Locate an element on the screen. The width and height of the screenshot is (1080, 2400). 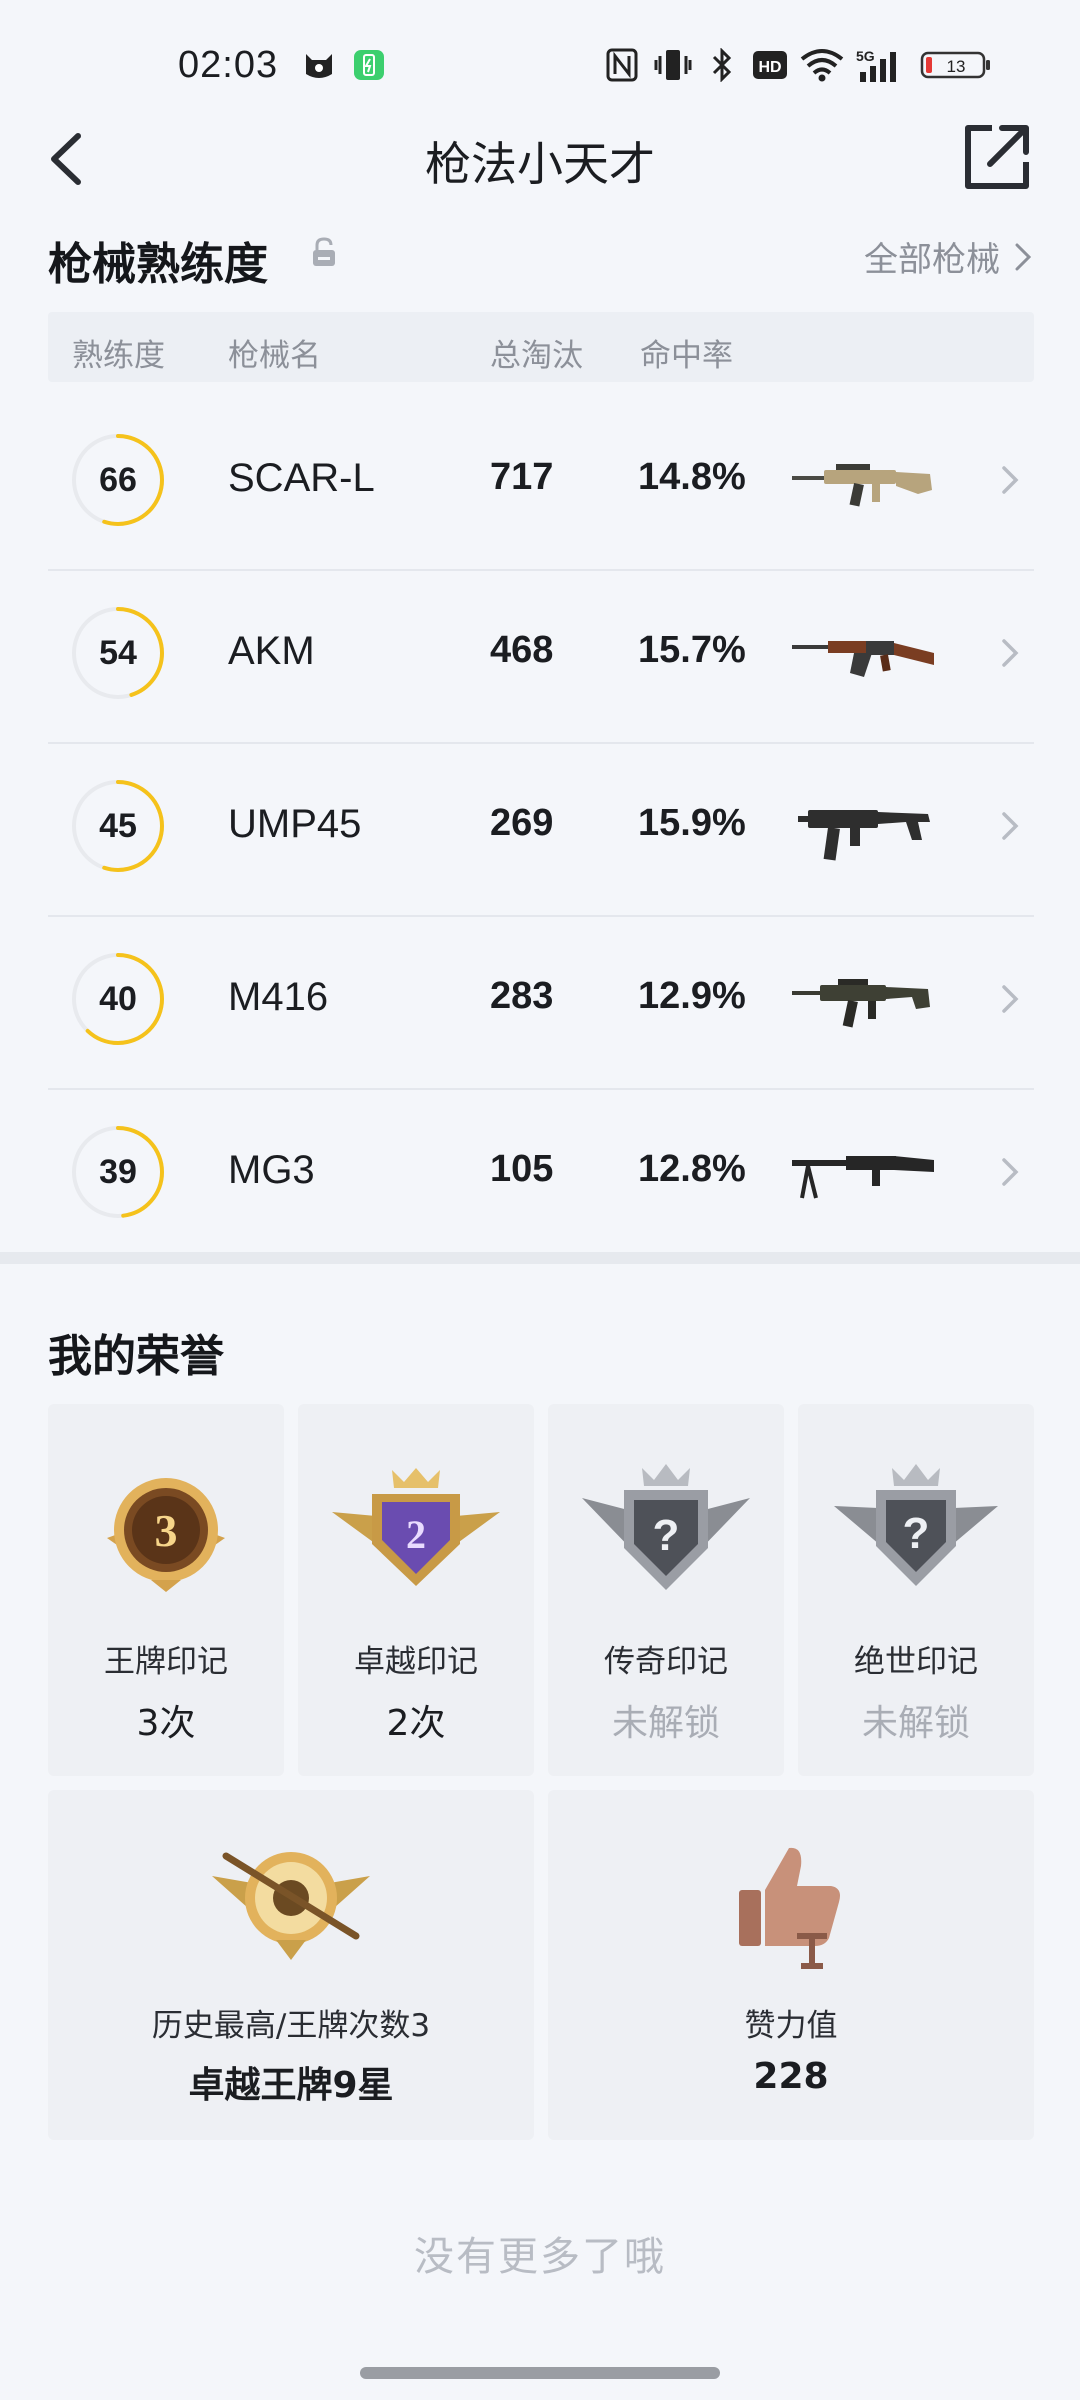
weapon-row-ump45: 45 UMP45 269 15.9% is located at coordinates (541, 830).